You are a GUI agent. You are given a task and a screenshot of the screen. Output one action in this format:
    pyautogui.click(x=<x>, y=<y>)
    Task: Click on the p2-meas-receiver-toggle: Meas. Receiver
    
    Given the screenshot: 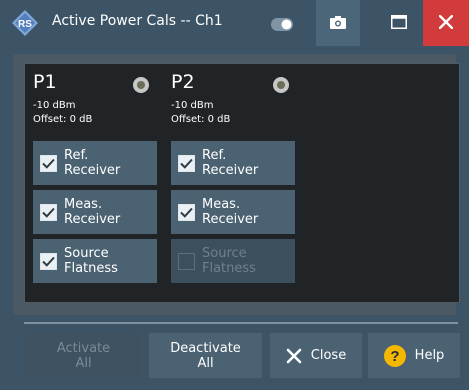 What is the action you would take?
    pyautogui.click(x=233, y=212)
    